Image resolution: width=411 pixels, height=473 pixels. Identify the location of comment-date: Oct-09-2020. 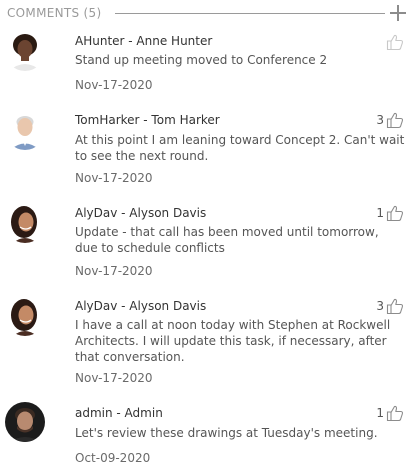
(113, 458).